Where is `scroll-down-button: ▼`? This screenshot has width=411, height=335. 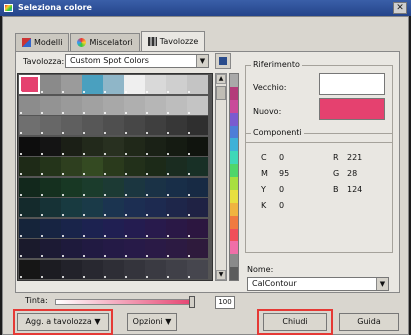
scroll-down-button: ▼ is located at coordinates (221, 275).